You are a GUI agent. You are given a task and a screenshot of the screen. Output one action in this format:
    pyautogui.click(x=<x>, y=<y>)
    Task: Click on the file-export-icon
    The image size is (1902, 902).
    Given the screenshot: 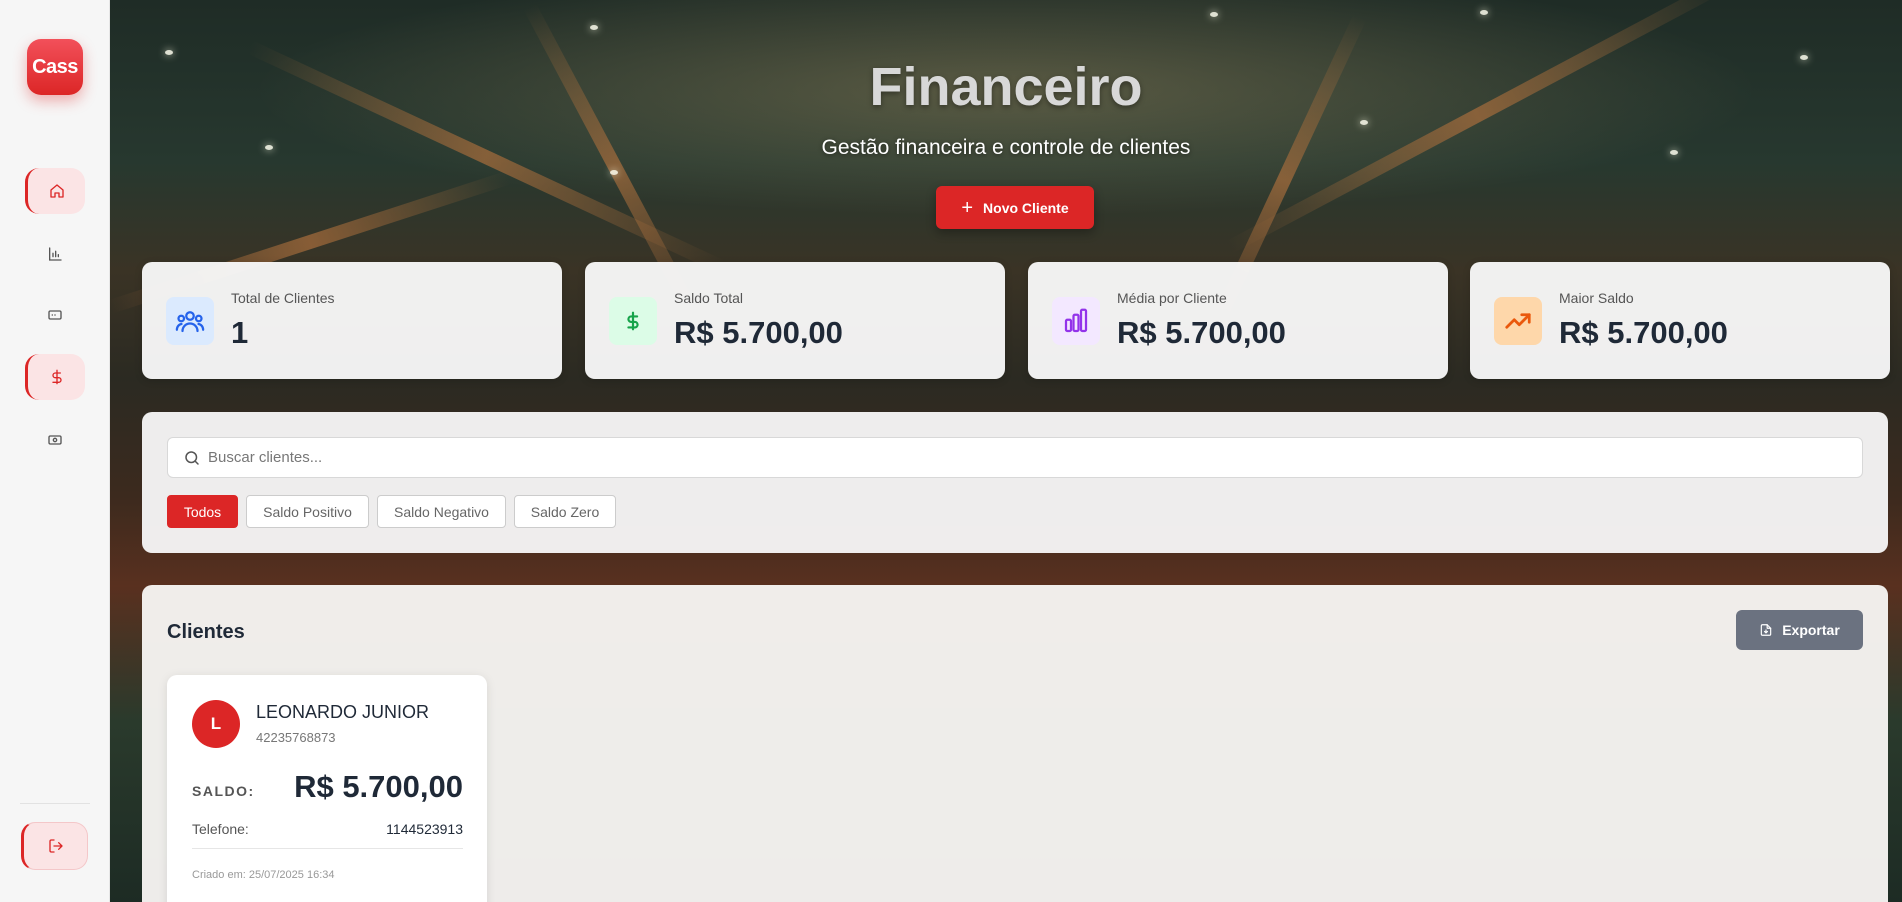 What is the action you would take?
    pyautogui.click(x=1766, y=630)
    